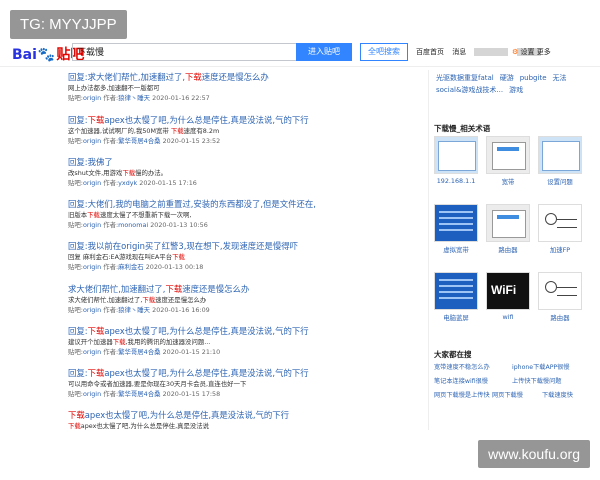 The image size is (600, 480). Describe the element at coordinates (465, 78) in the screenshot. I see `related-forum-link: 光驱数据重复fatal` at that location.